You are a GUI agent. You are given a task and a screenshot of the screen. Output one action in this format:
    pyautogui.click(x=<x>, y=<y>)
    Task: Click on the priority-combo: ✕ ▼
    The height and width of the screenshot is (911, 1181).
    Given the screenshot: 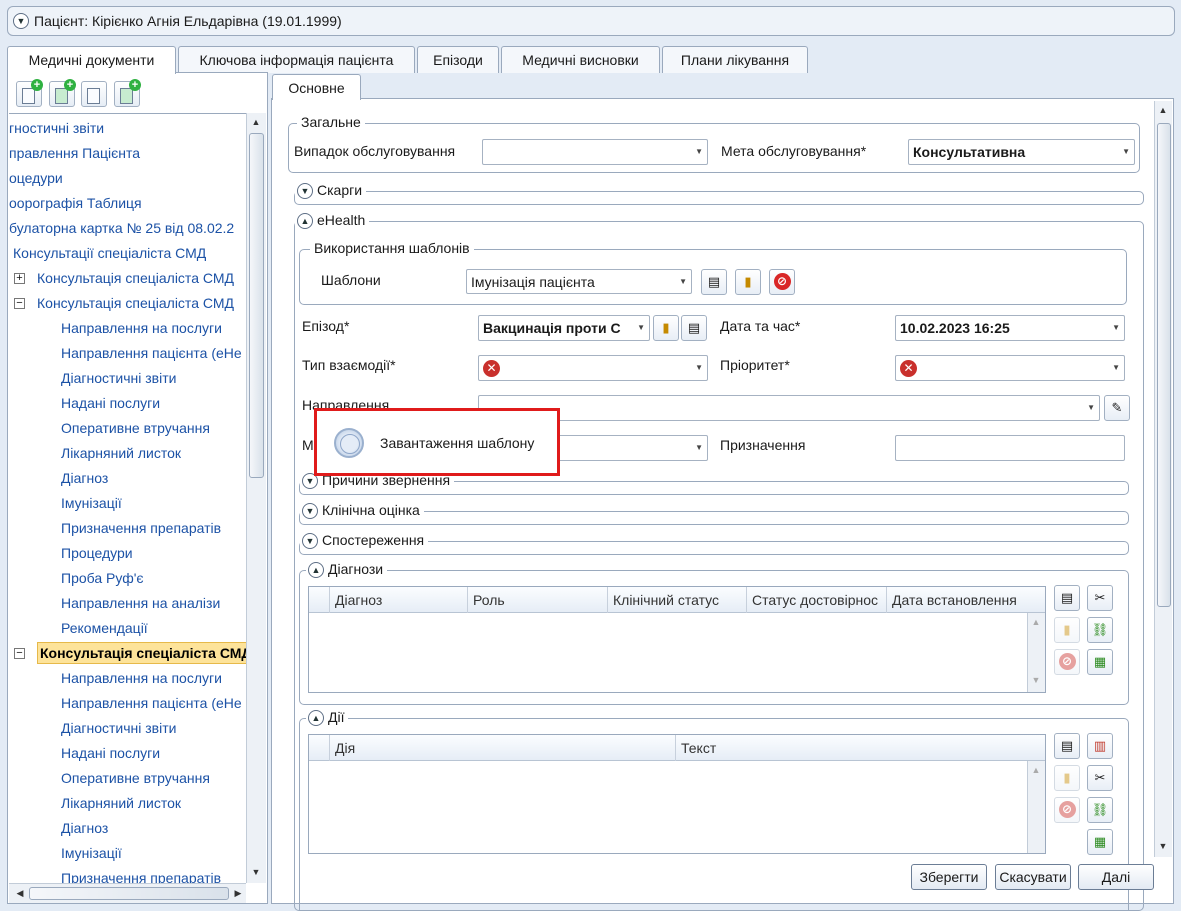 What is the action you would take?
    pyautogui.click(x=1010, y=368)
    